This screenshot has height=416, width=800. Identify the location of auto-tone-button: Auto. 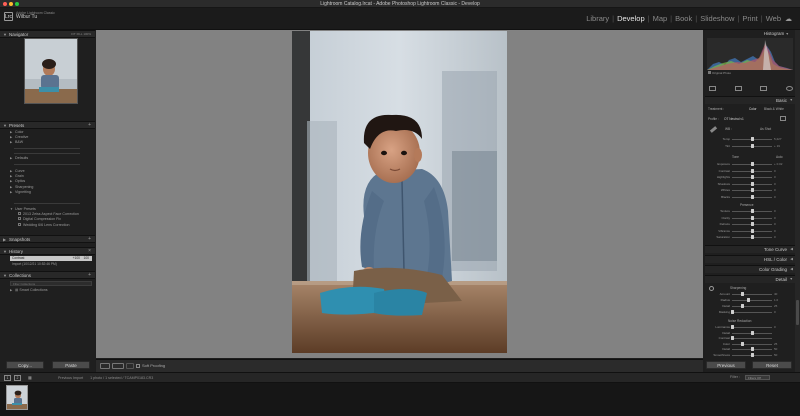
(779, 157).